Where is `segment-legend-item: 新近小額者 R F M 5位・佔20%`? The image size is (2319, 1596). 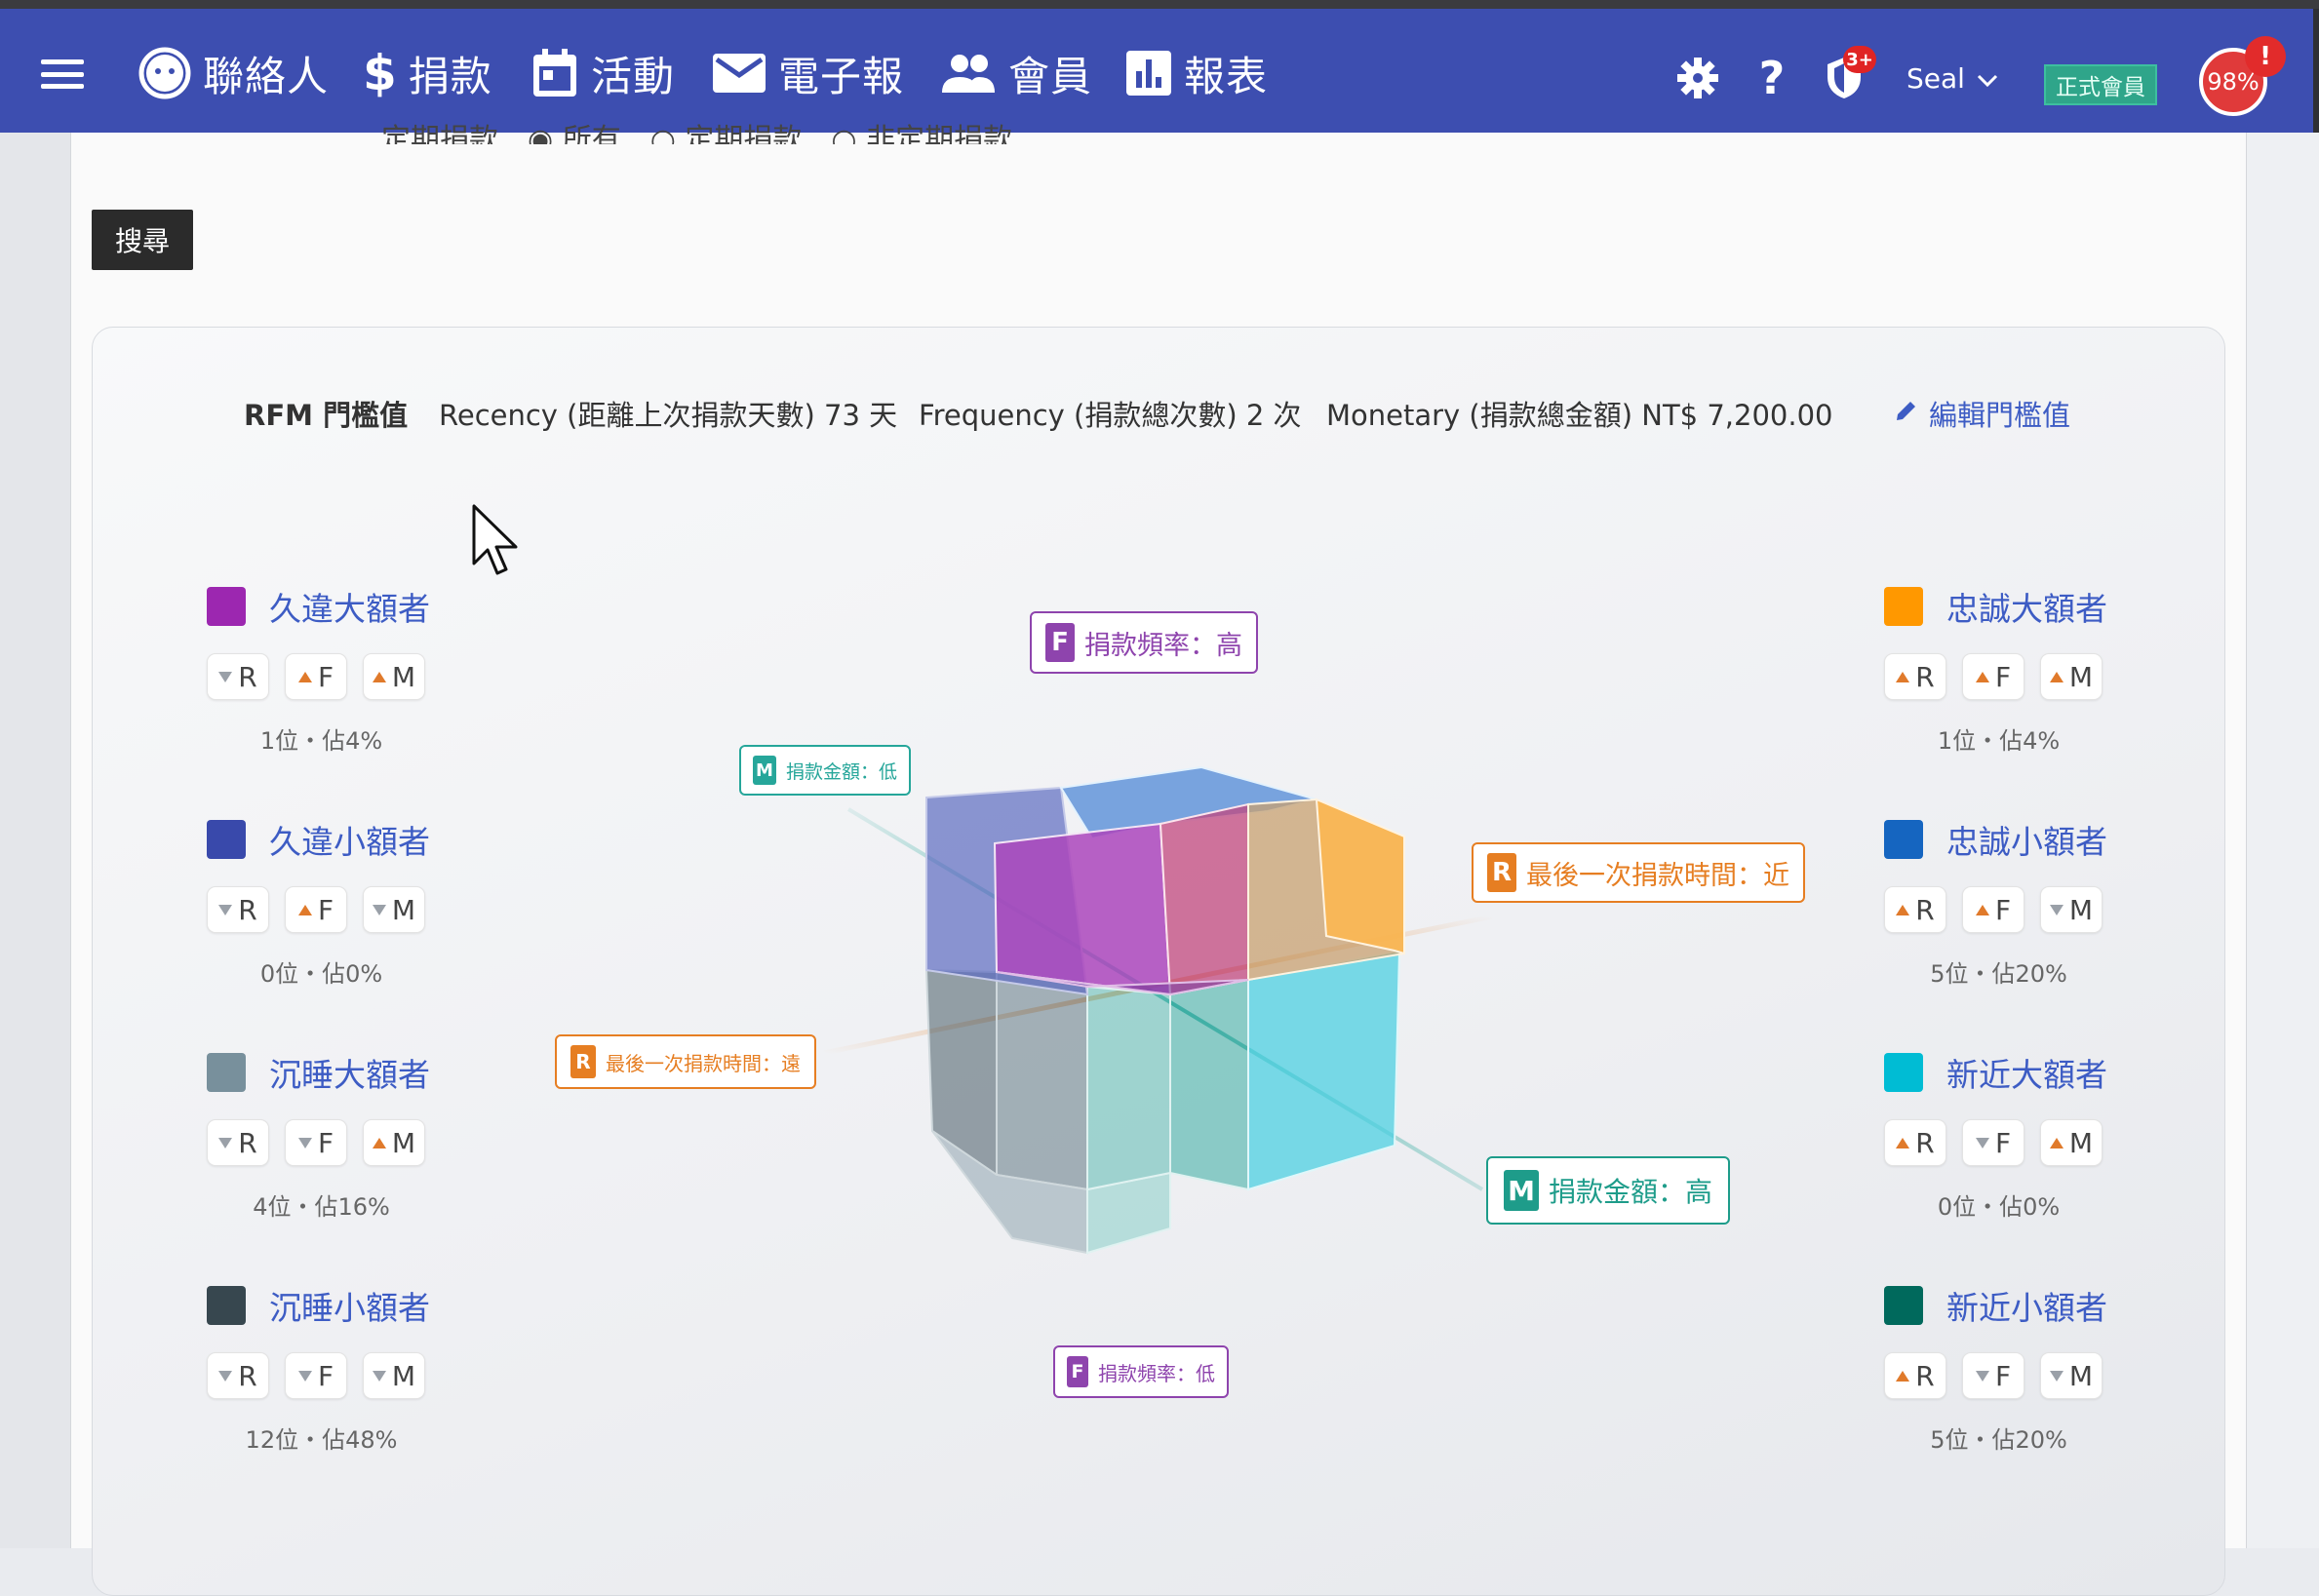
segment-legend-item: 新近小額者 R F M 5位・佔20% is located at coordinates (2050, 1369).